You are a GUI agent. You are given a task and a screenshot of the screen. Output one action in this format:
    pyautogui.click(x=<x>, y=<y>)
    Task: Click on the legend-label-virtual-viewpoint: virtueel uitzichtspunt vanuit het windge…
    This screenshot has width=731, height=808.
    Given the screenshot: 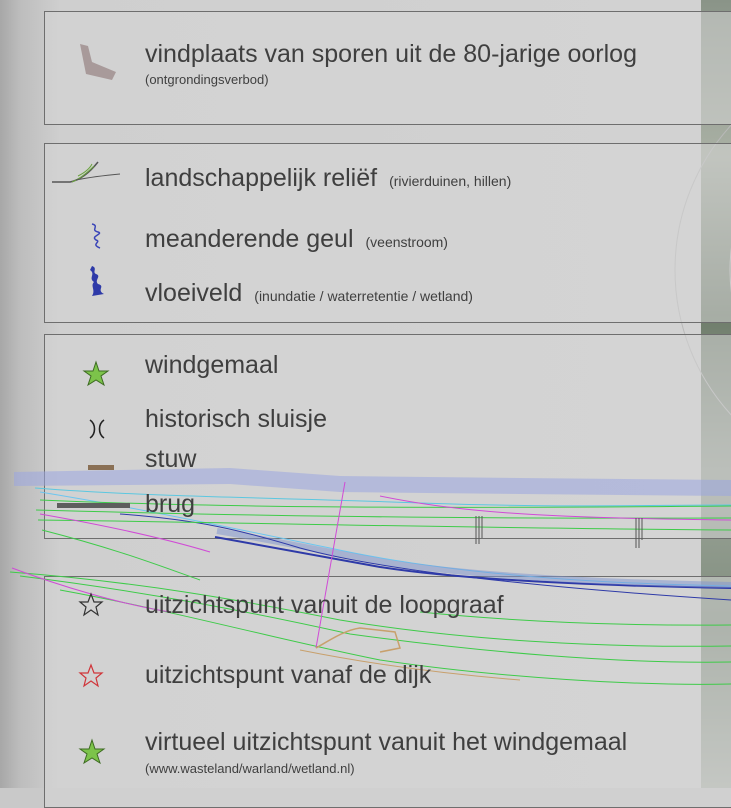 What is the action you would take?
    pyautogui.click(x=386, y=742)
    